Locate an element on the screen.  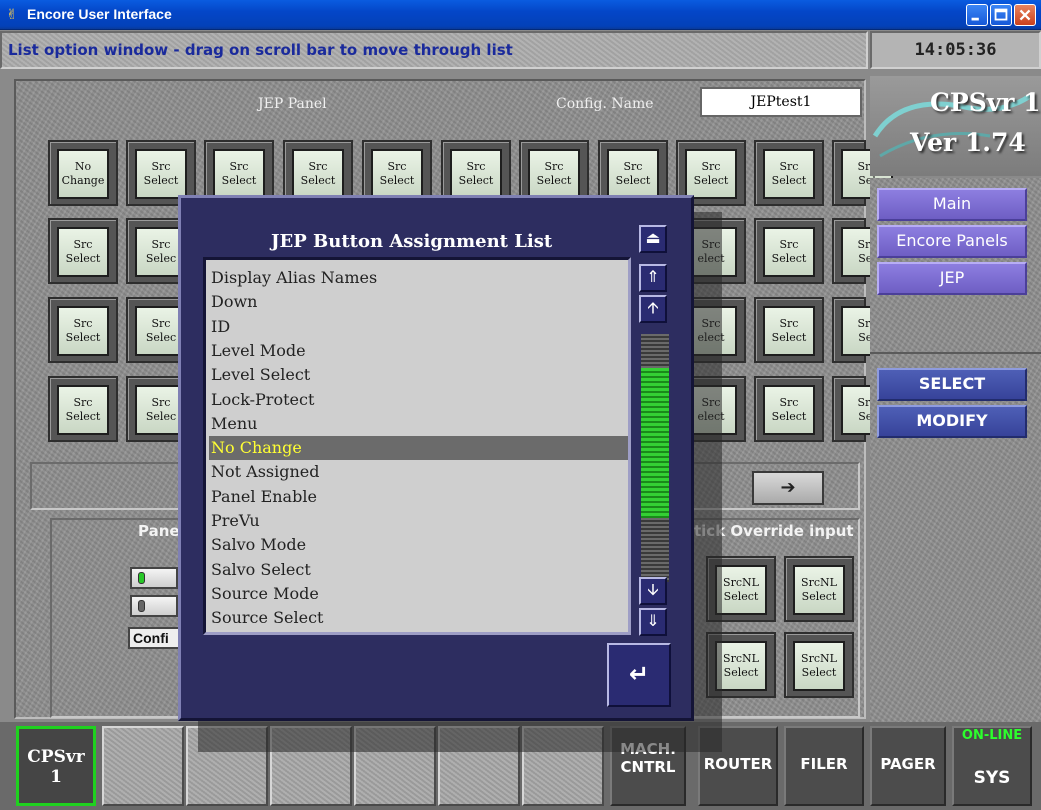
right-sidebar is located at coordinates (955, 450).